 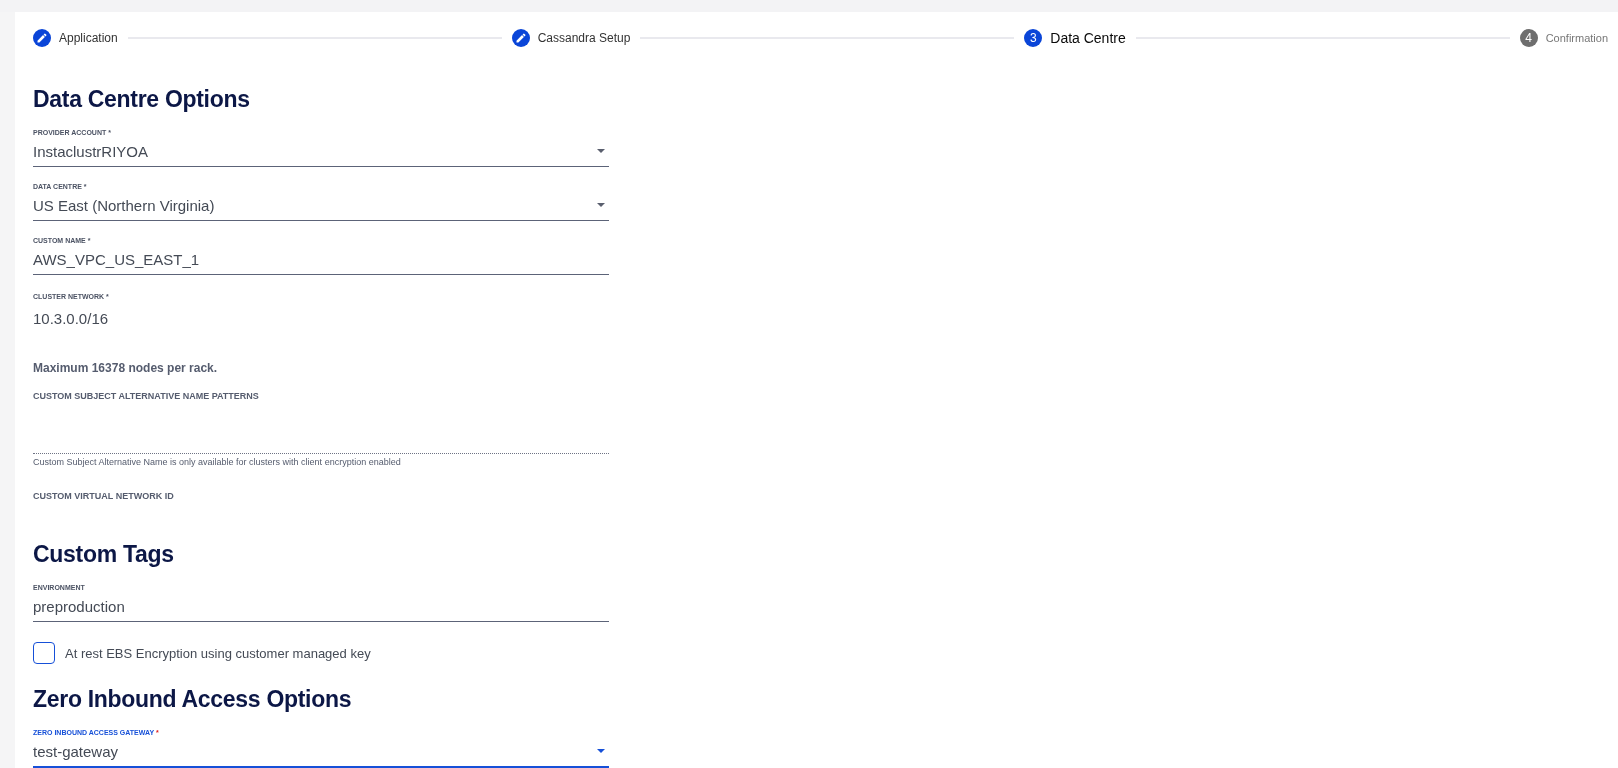 What do you see at coordinates (218, 653) in the screenshot?
I see `checkbox-label: At rest EBS Encryption using customer managed key` at bounding box center [218, 653].